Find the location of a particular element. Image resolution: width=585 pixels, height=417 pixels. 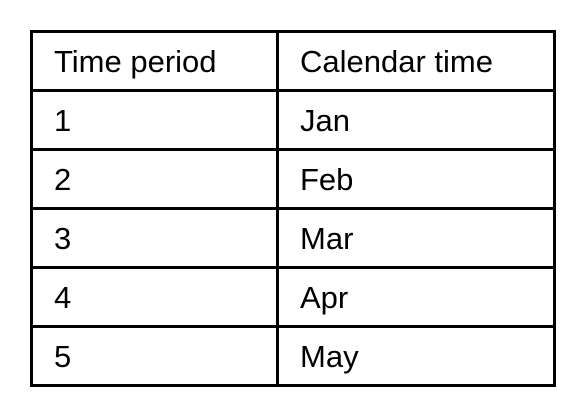

table-row: 2 Feb is located at coordinates (293, 179).